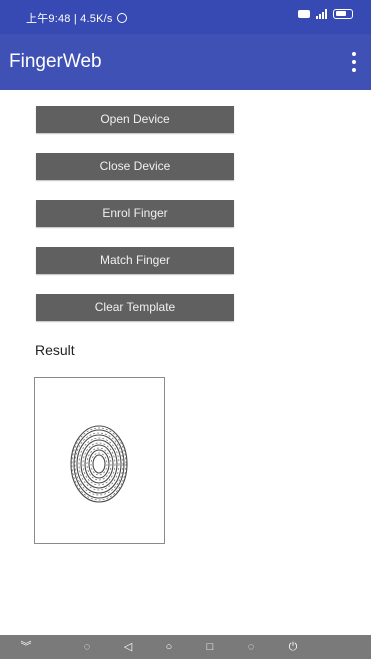 The image size is (371, 659). I want to click on match-finger-button: Match Finger, so click(135, 260).